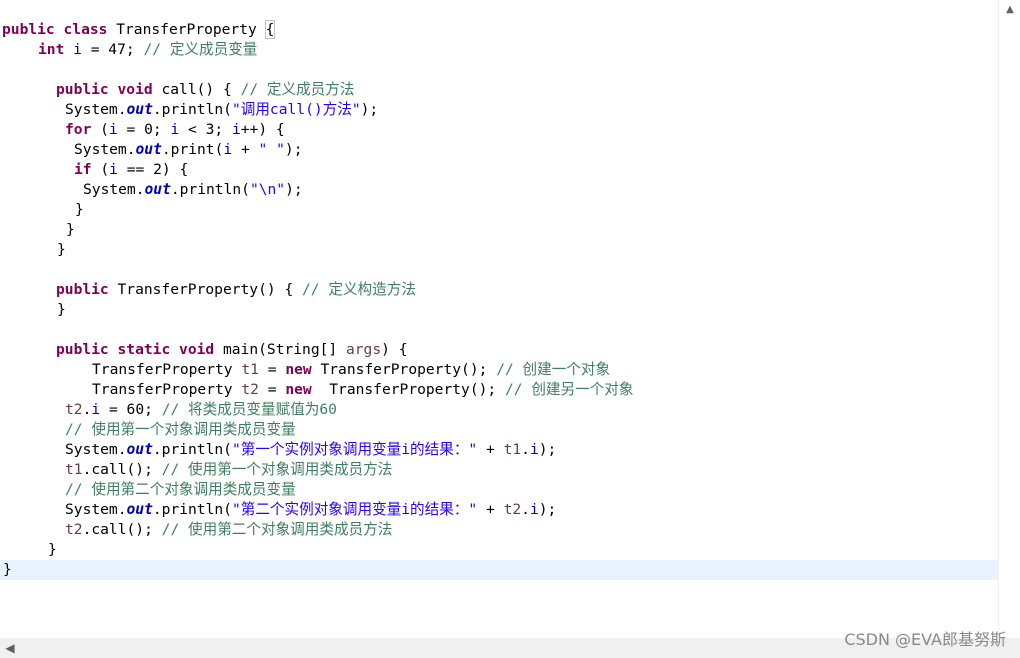 The height and width of the screenshot is (658, 1020). What do you see at coordinates (523, 550) in the screenshot?
I see `code-line-27: }` at bounding box center [523, 550].